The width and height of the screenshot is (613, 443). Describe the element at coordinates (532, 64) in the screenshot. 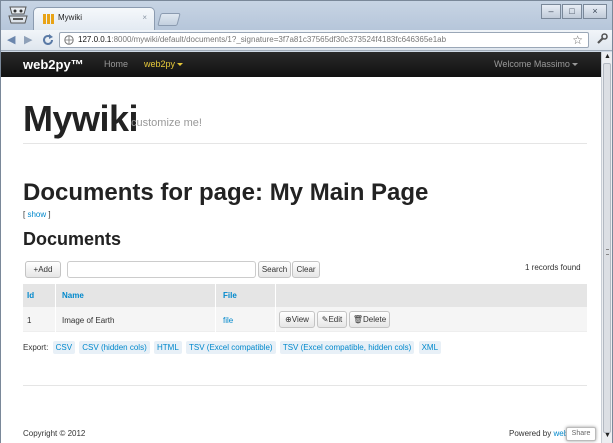

I see `user-menu-label: Welcome Massimo` at that location.